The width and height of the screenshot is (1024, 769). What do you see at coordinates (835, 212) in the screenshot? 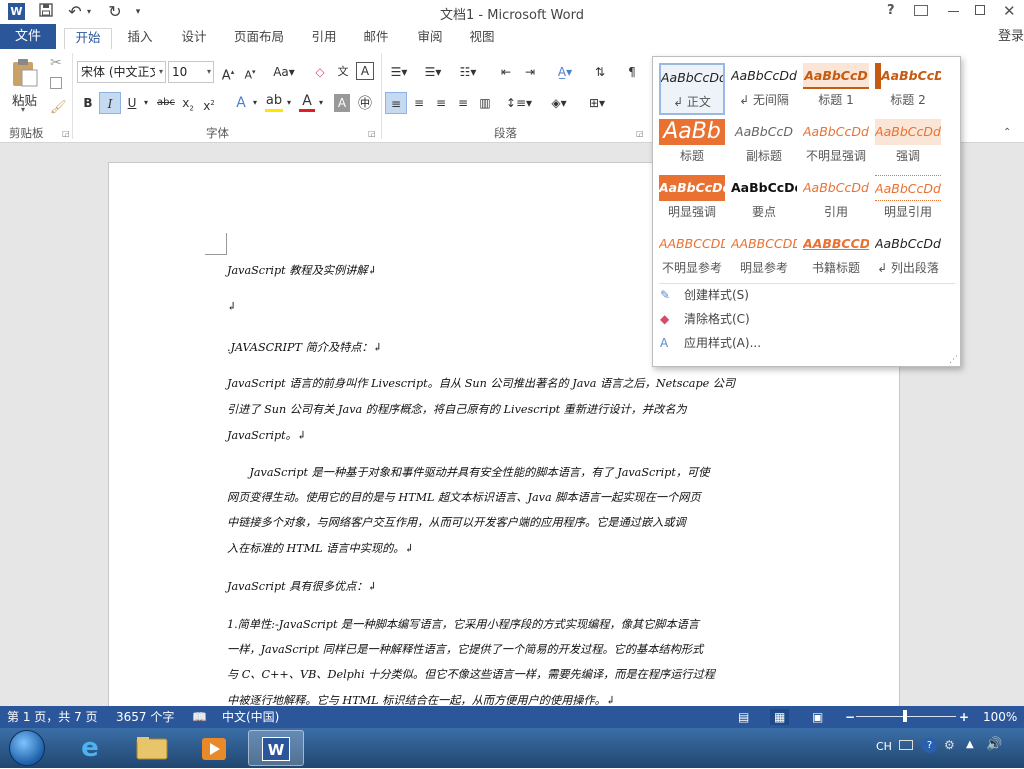
I see `style-name: 引用` at bounding box center [835, 212].